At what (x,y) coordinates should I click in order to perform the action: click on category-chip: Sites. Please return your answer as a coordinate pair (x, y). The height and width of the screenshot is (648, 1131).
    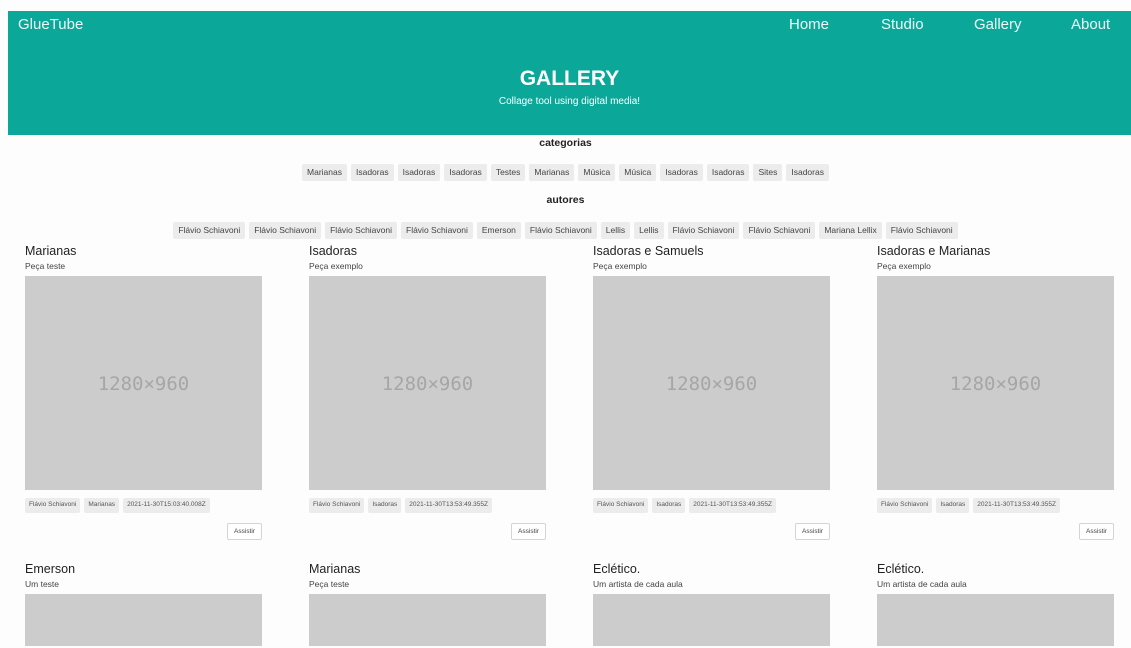
    Looking at the image, I should click on (768, 172).